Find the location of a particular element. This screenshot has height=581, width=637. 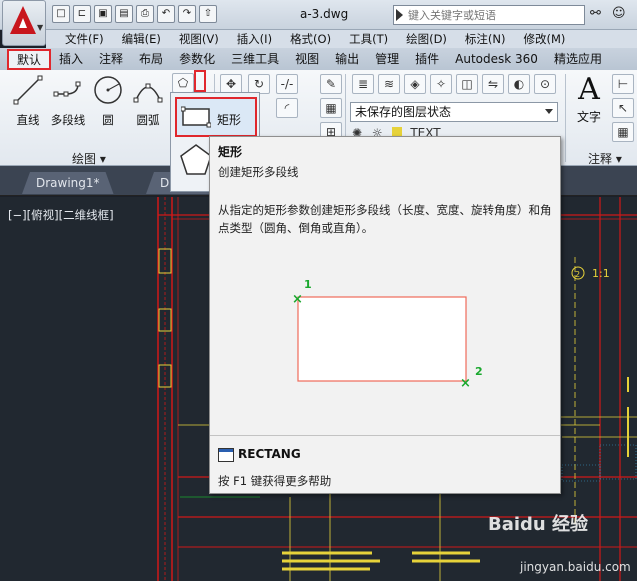

tab-annotate: 注释 is located at coordinates (111, 59).